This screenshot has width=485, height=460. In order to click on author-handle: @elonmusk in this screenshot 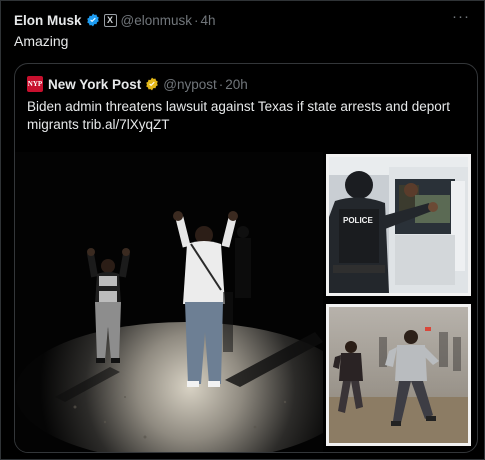, I will do `click(156, 20)`.